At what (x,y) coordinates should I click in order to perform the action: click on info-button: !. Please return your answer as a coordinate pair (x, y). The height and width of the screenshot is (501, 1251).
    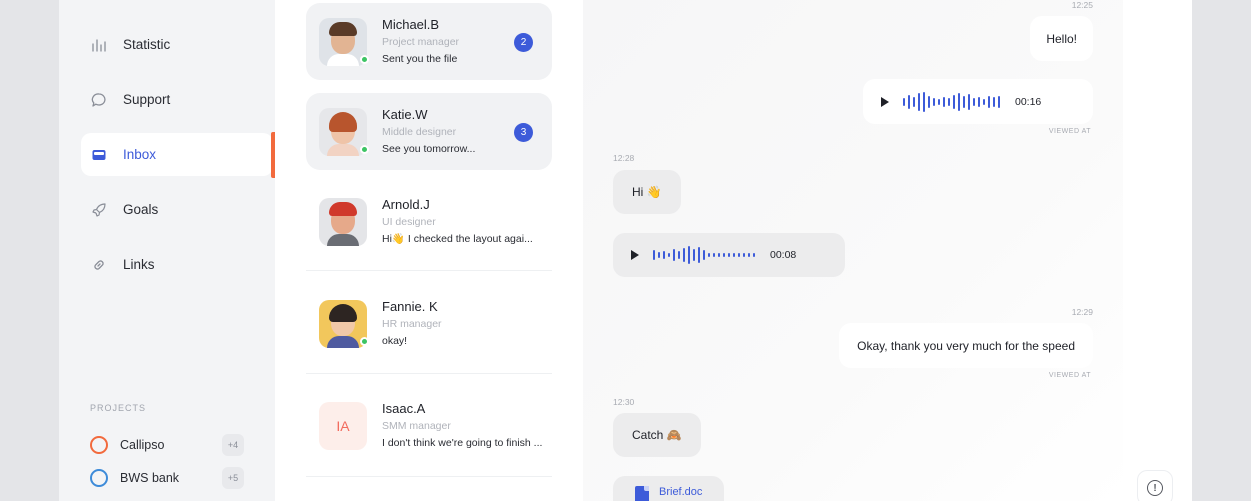
    Looking at the image, I should click on (1155, 485).